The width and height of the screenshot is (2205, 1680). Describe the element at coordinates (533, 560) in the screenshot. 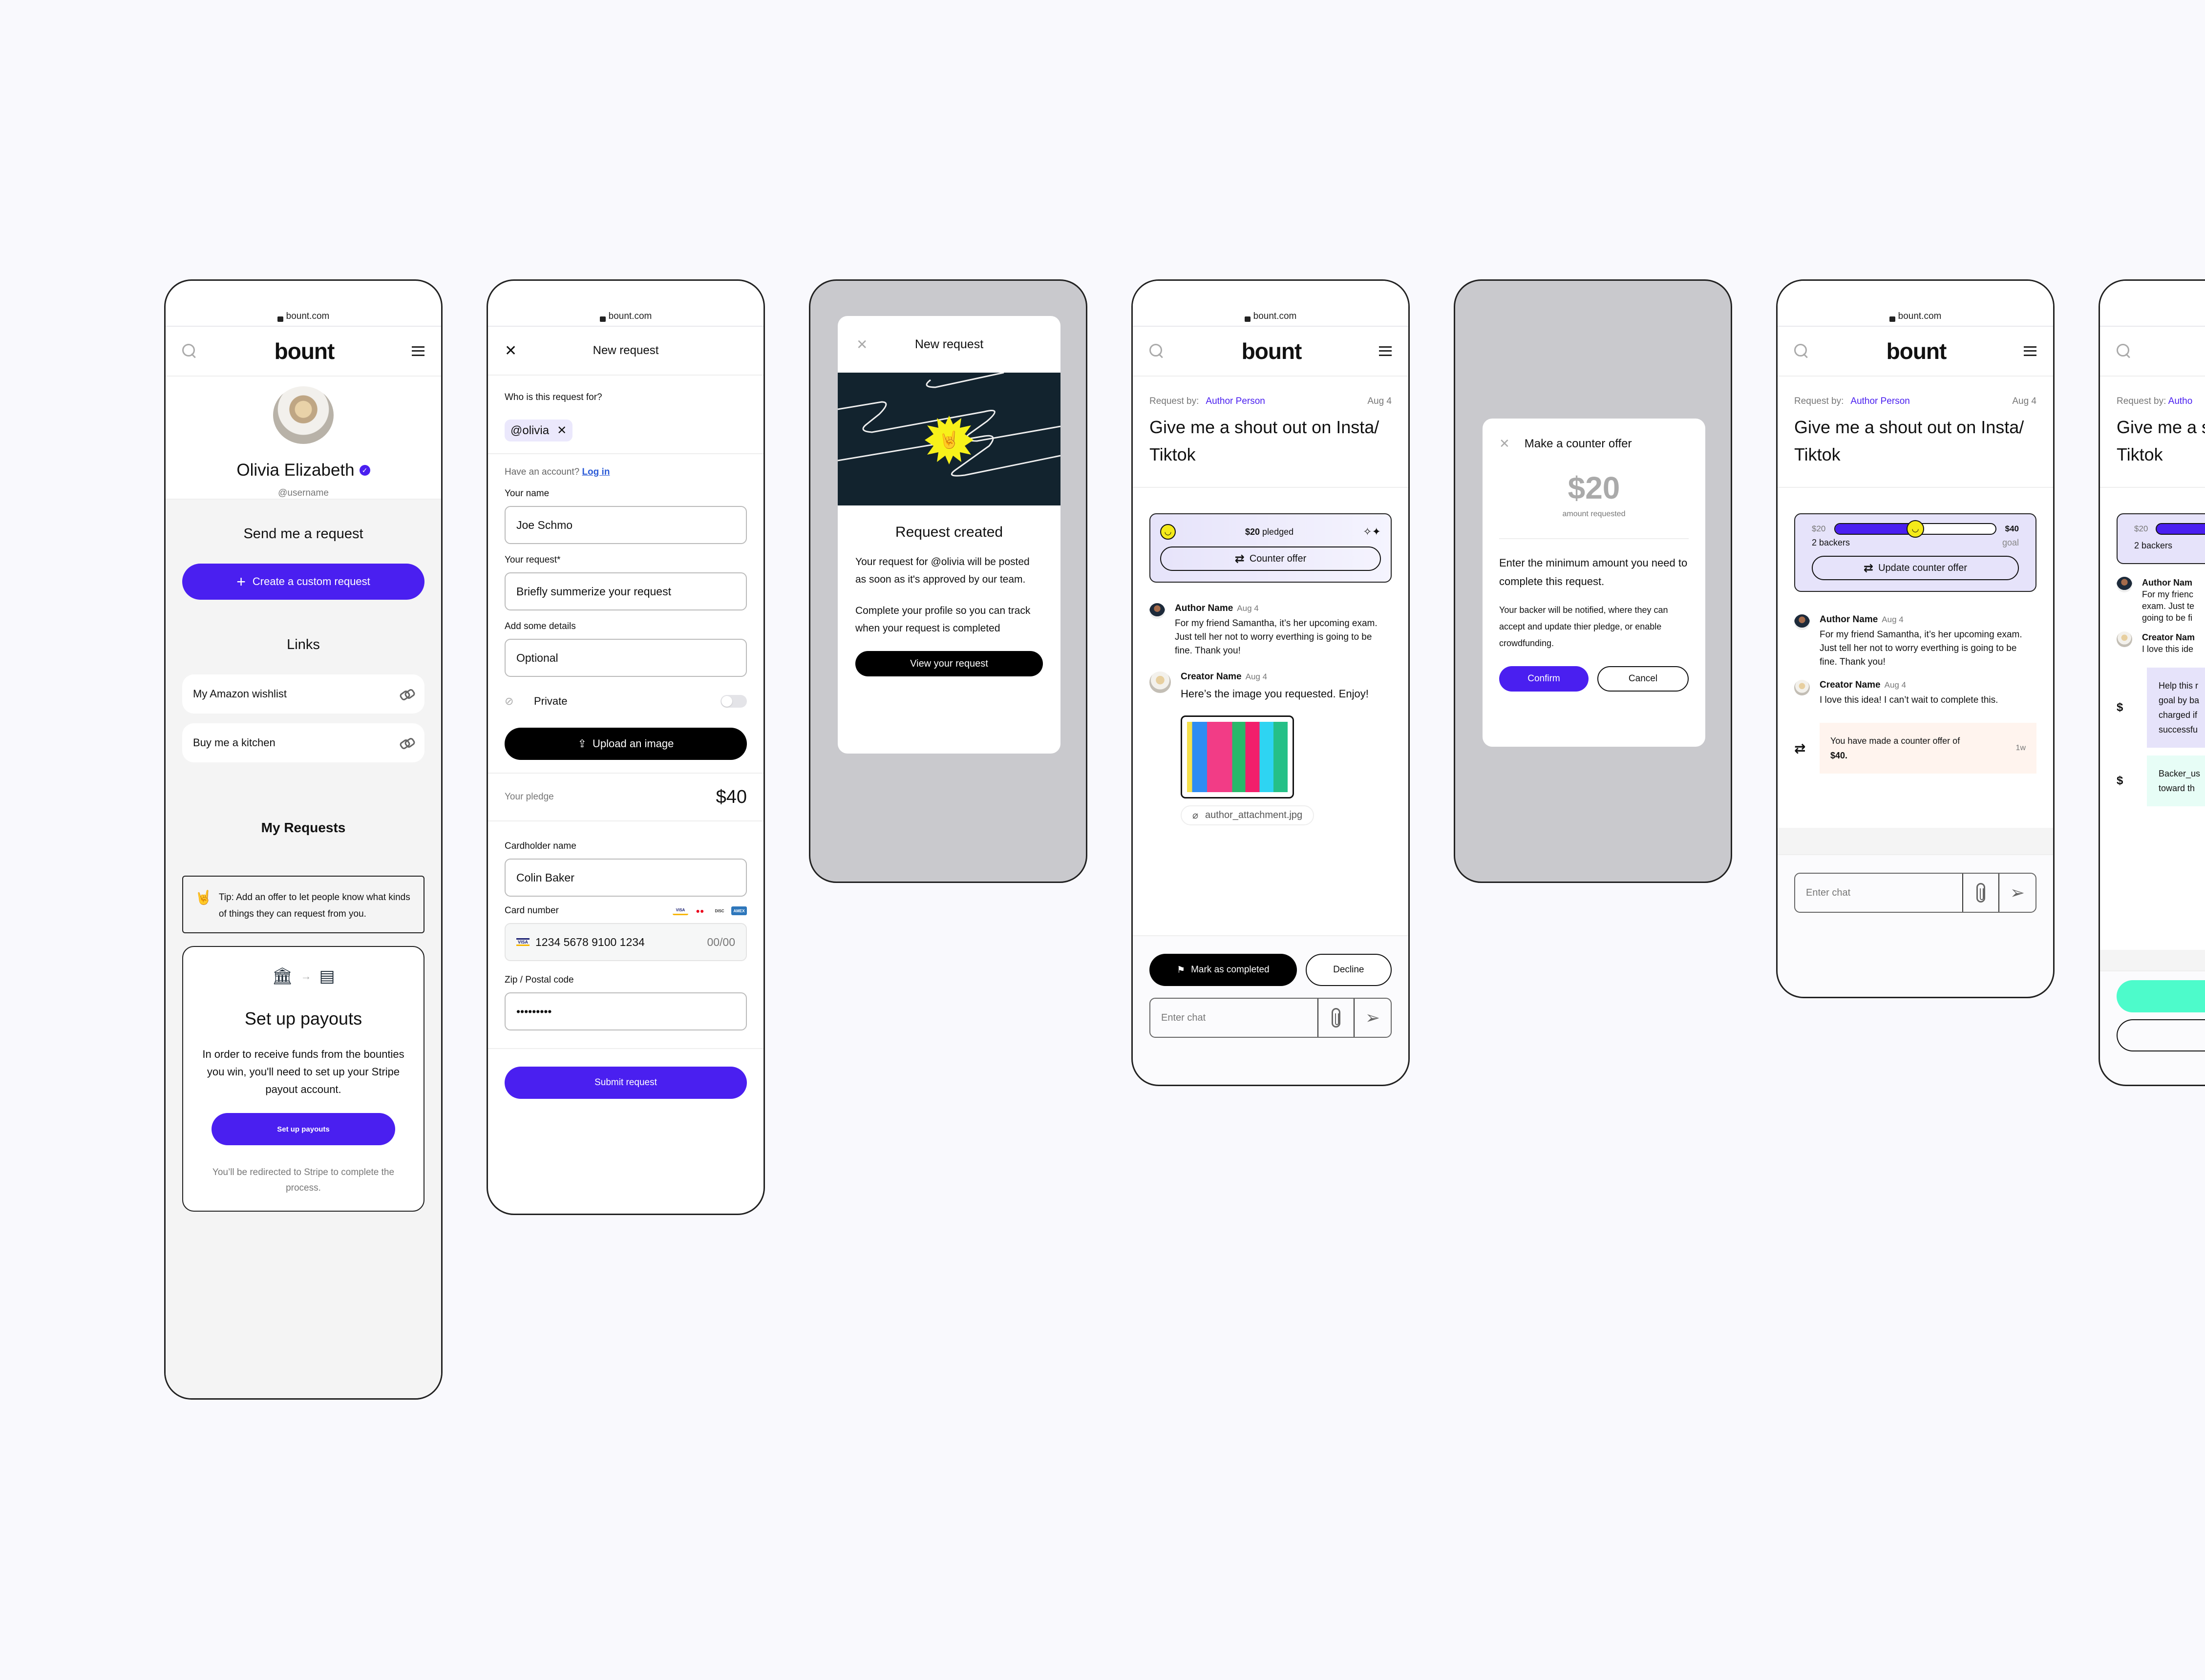

I see `request-label: Your request*` at that location.